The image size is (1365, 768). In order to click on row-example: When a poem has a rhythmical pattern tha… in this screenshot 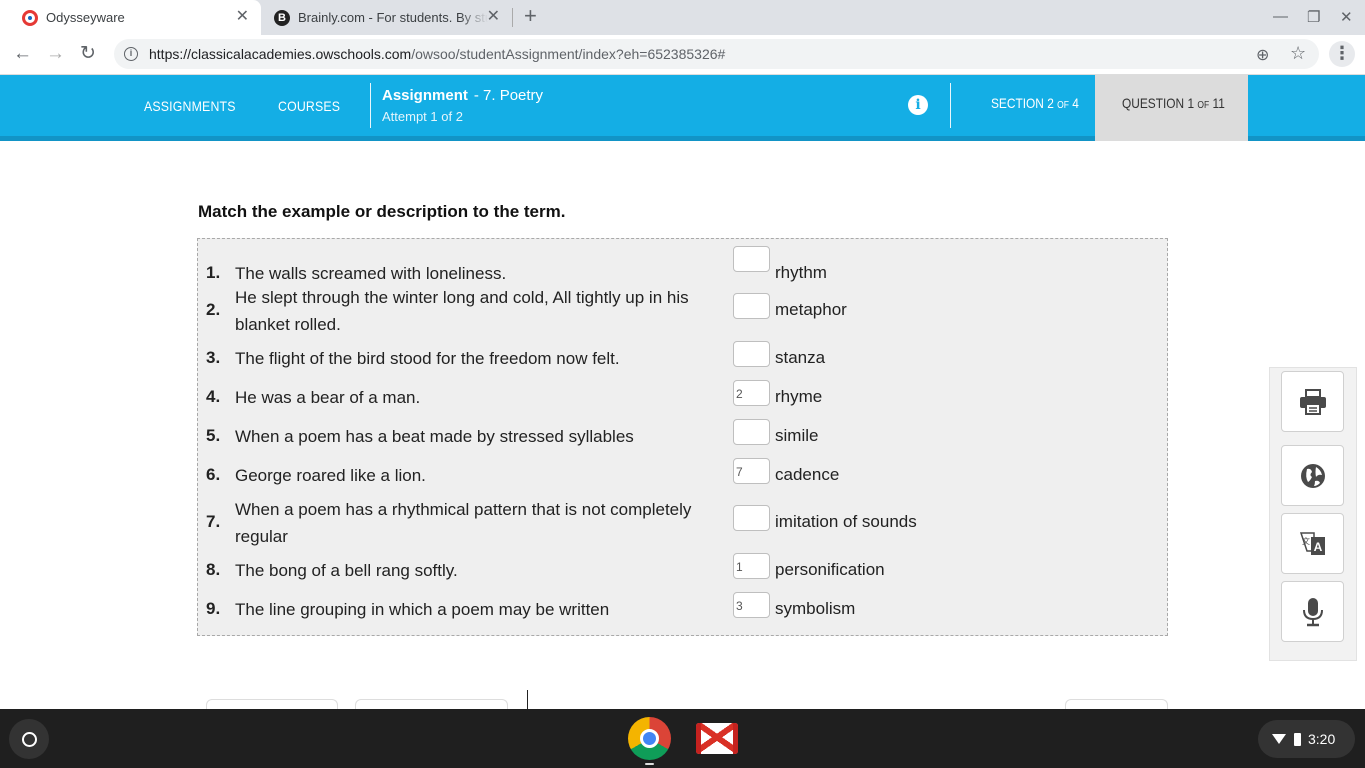, I will do `click(463, 523)`.